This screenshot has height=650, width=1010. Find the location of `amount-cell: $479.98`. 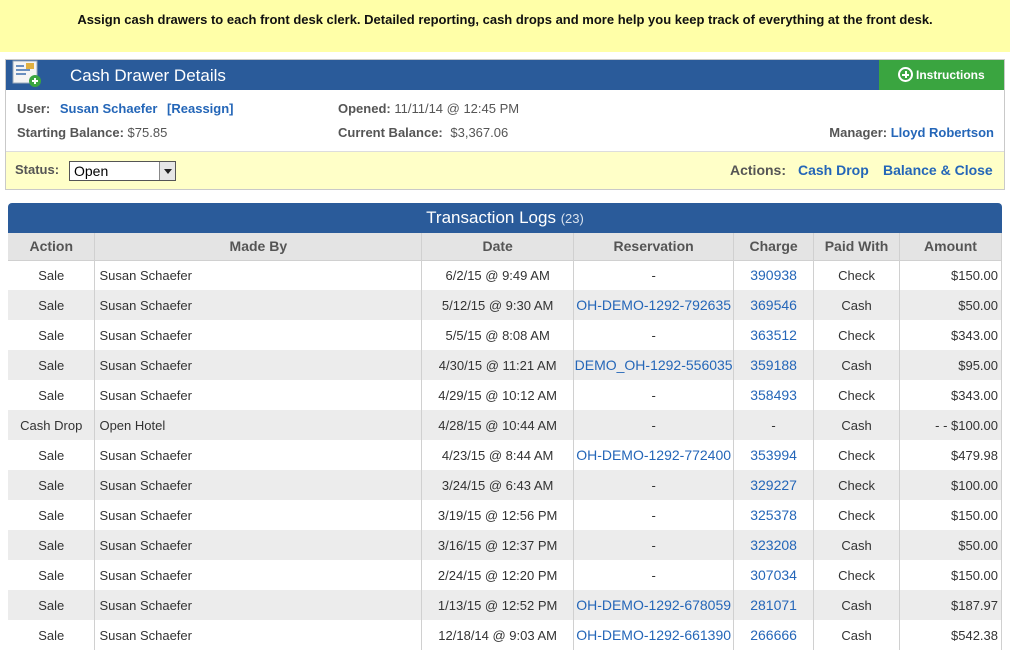

amount-cell: $479.98 is located at coordinates (950, 455).